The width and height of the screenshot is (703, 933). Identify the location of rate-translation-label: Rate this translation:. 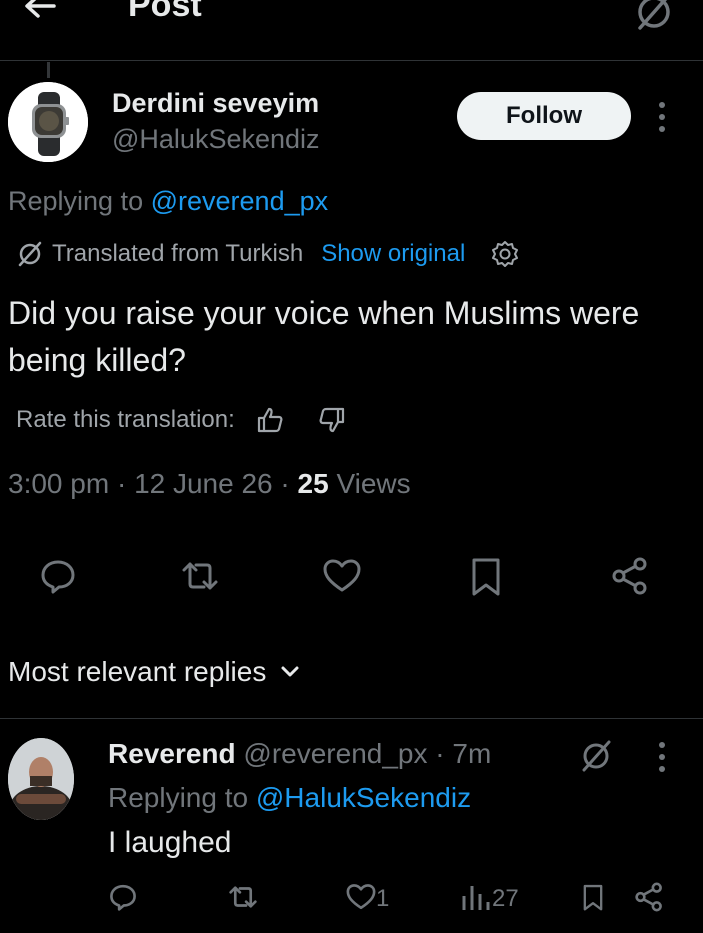
(125, 419).